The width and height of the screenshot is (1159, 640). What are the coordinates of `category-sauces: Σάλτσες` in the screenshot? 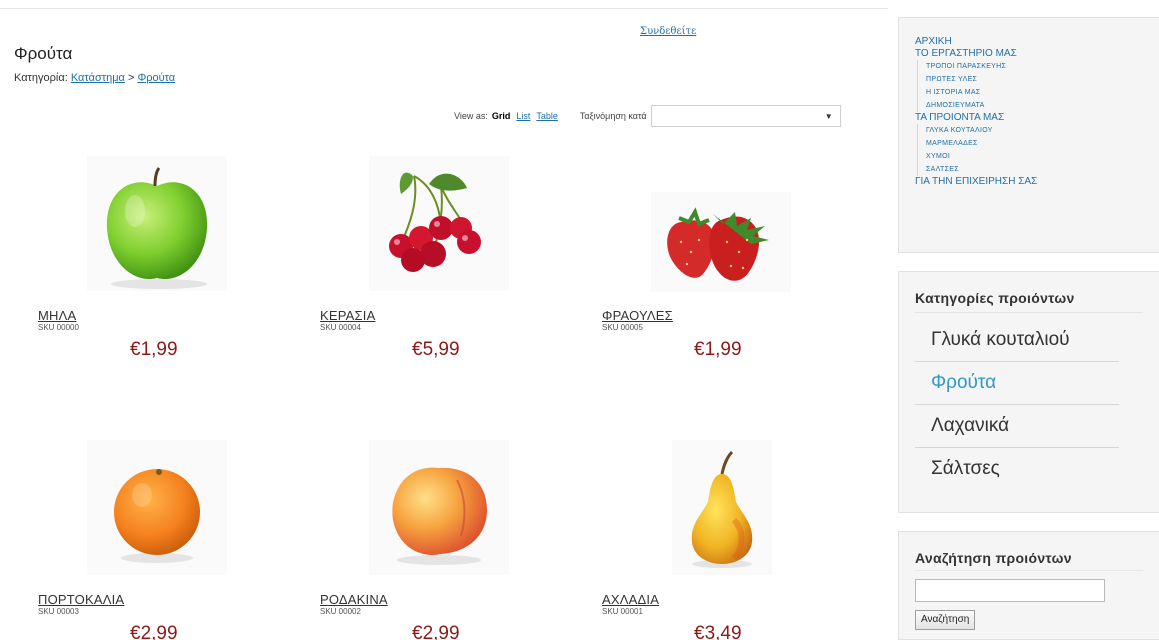 It's located at (1017, 469).